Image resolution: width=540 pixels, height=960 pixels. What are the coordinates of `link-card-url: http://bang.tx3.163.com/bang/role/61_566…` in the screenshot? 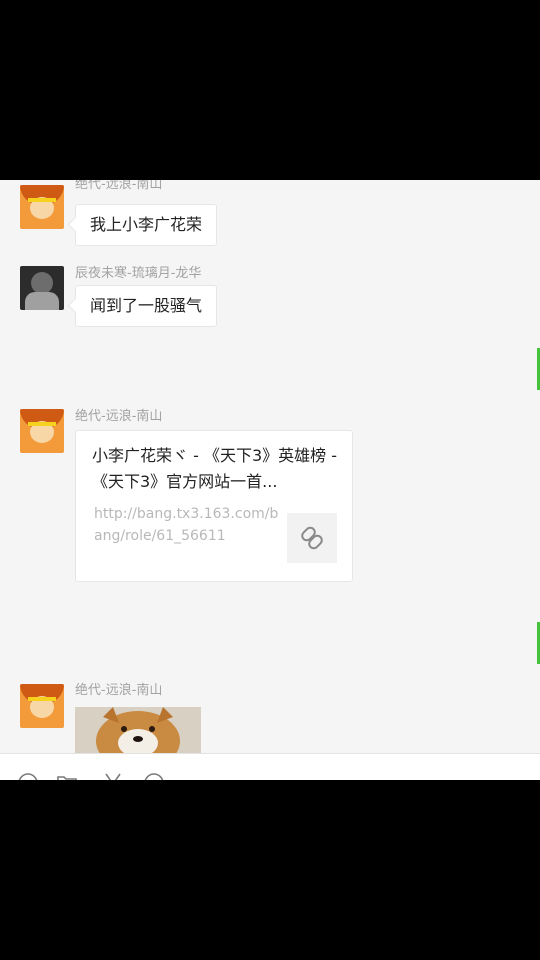 It's located at (186, 525).